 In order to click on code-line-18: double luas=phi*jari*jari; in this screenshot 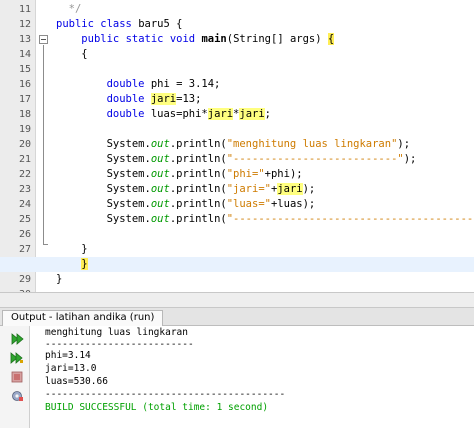, I will do `click(188, 114)`.